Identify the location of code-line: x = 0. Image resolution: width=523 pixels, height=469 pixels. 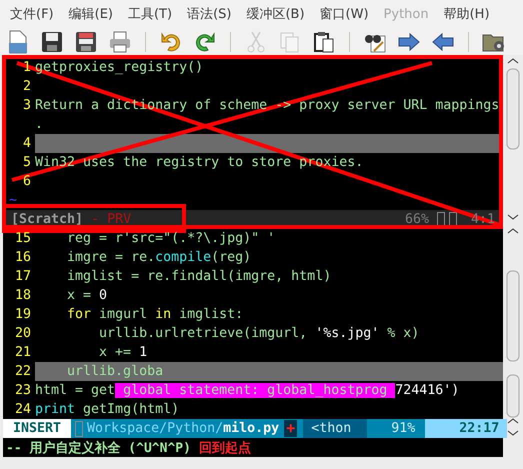
(87, 296).